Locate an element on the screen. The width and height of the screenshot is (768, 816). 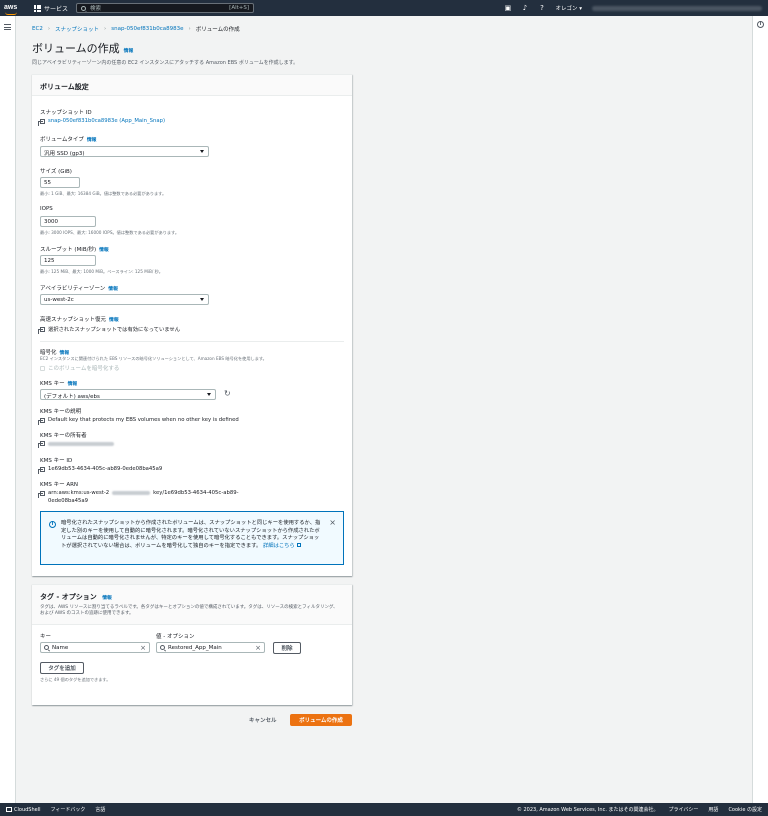
volume-type-info-link: 情報 is located at coordinates (92, 140).